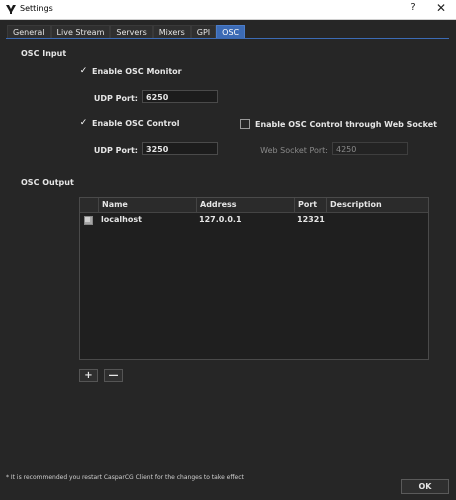  What do you see at coordinates (377, 205) in the screenshot?
I see `column-header-description: Description` at bounding box center [377, 205].